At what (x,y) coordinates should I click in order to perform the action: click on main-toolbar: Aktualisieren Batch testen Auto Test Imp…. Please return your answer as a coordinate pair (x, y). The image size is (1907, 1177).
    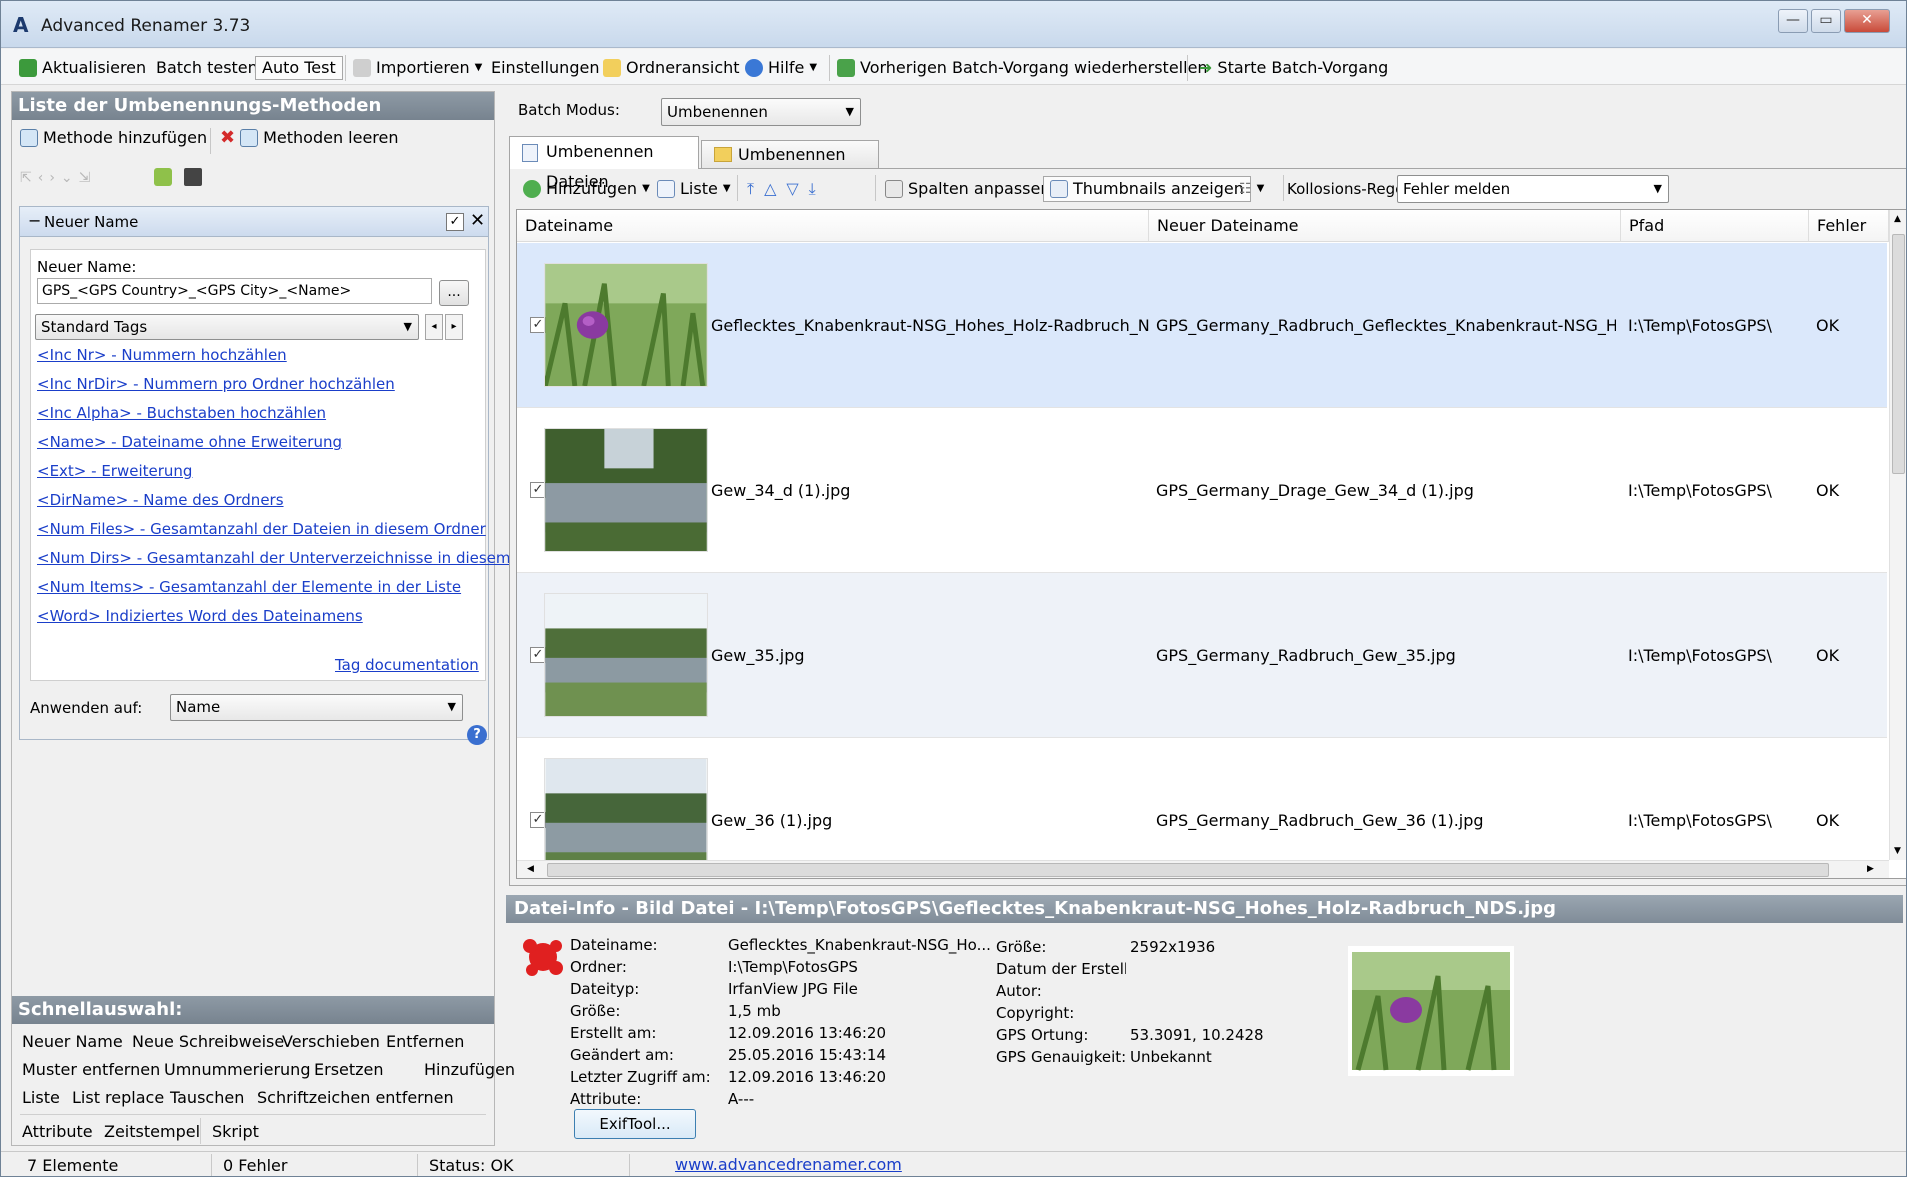
    Looking at the image, I should click on (953, 67).